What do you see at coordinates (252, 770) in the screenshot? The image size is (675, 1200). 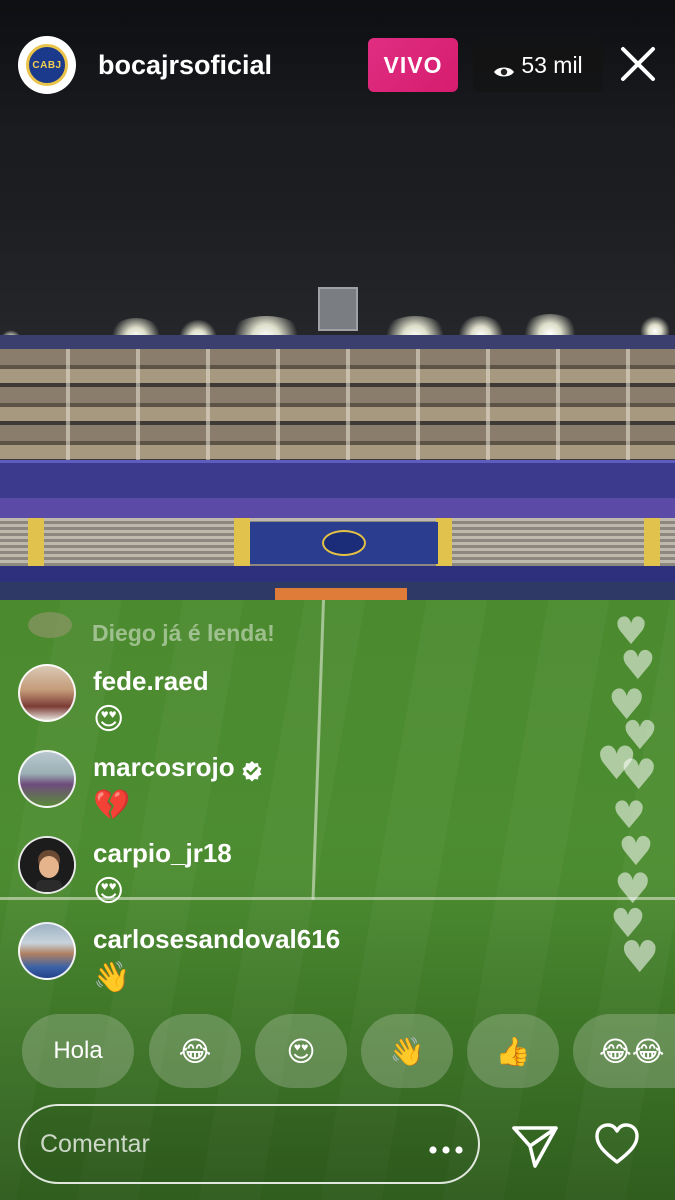 I see `verified-badge-icon` at bounding box center [252, 770].